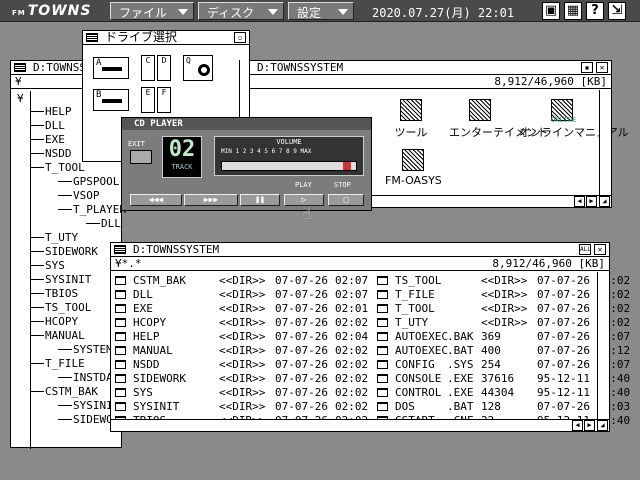  Describe the element at coordinates (152, 11) in the screenshot. I see `menu-file: ファイル` at that location.